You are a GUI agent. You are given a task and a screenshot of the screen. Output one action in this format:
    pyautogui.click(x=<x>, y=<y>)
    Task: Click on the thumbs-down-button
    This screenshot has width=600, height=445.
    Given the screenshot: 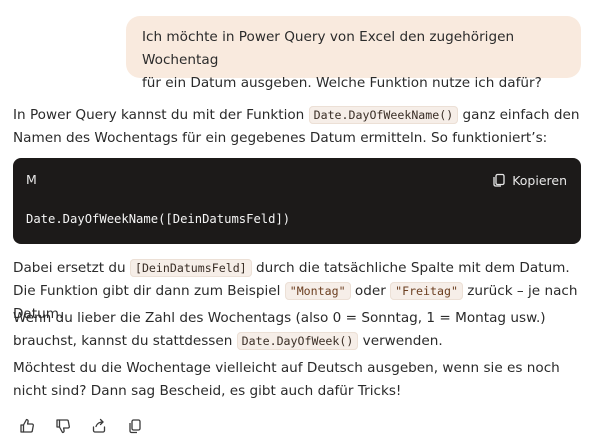 What is the action you would take?
    pyautogui.click(x=63, y=426)
    